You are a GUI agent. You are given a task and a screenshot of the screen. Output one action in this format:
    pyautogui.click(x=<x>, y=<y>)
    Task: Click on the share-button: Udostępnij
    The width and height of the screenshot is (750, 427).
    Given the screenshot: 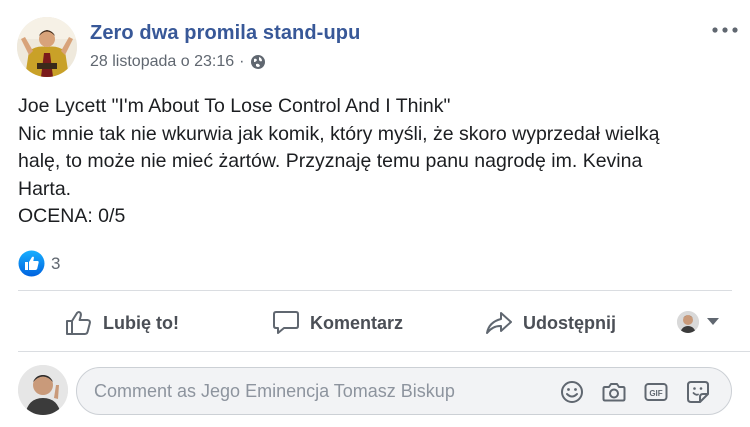 What is the action you would take?
    pyautogui.click(x=550, y=323)
    